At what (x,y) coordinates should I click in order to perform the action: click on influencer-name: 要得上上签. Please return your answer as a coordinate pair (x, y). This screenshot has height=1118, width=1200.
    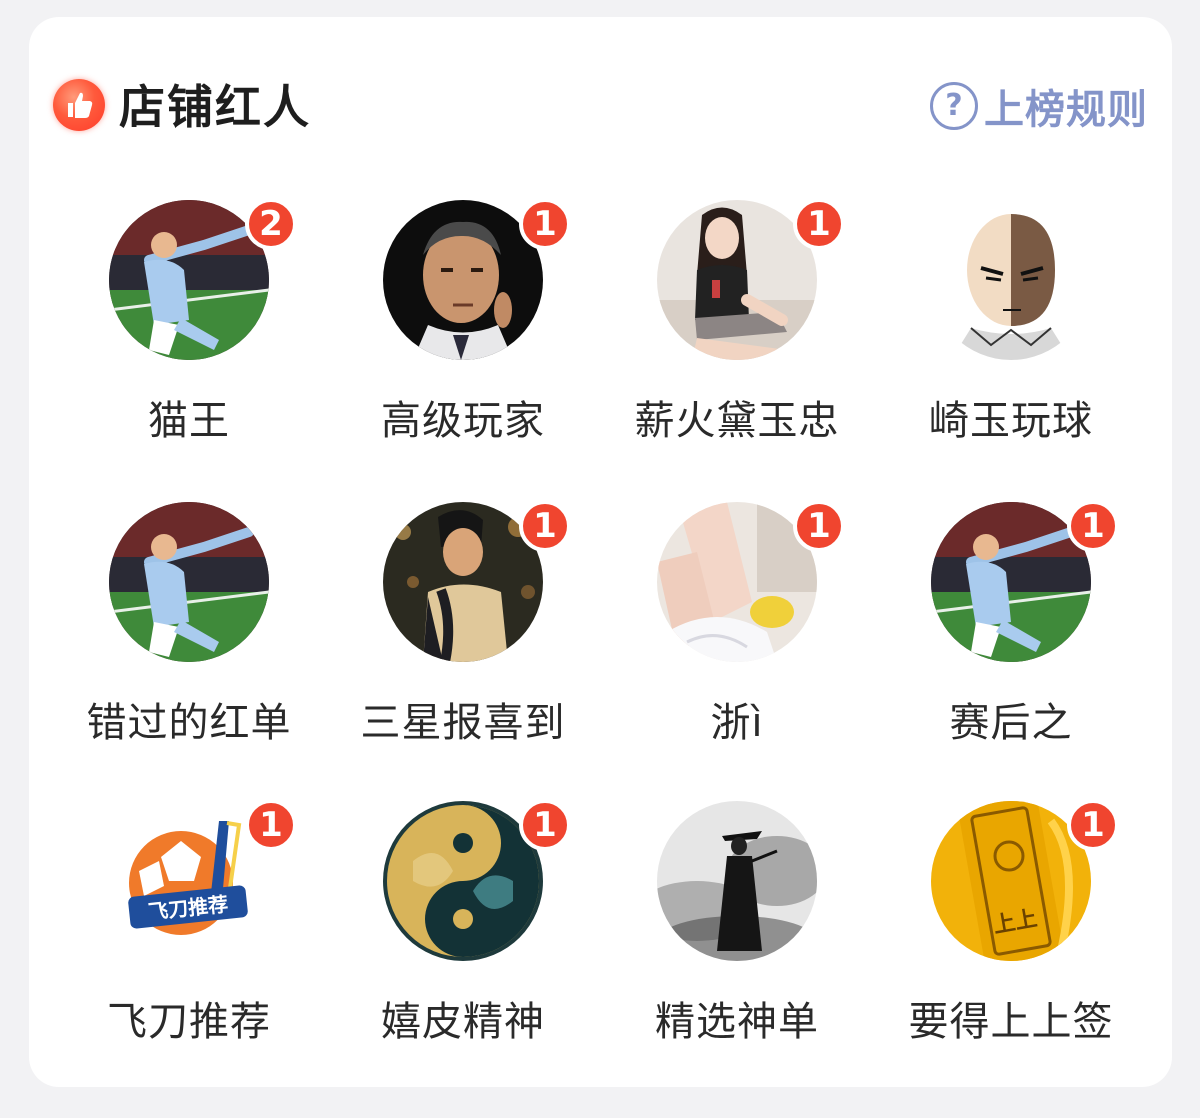
    Looking at the image, I should click on (1011, 1022).